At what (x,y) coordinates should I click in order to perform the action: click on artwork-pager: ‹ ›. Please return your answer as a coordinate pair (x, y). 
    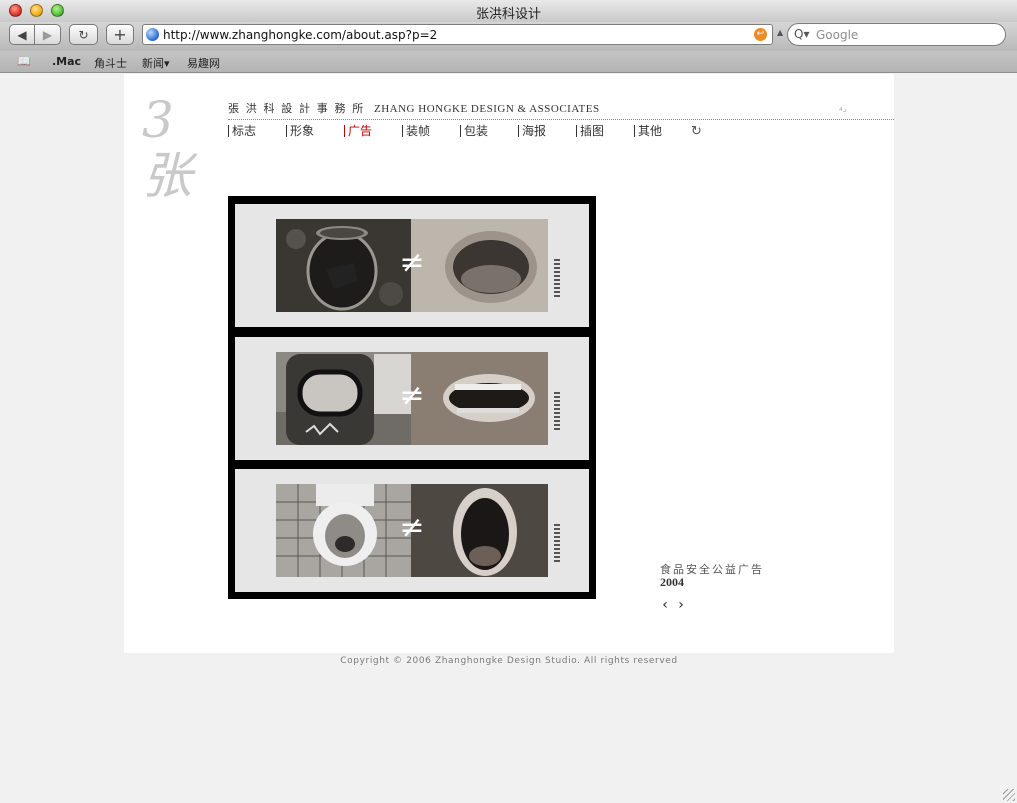
    Looking at the image, I should click on (673, 605).